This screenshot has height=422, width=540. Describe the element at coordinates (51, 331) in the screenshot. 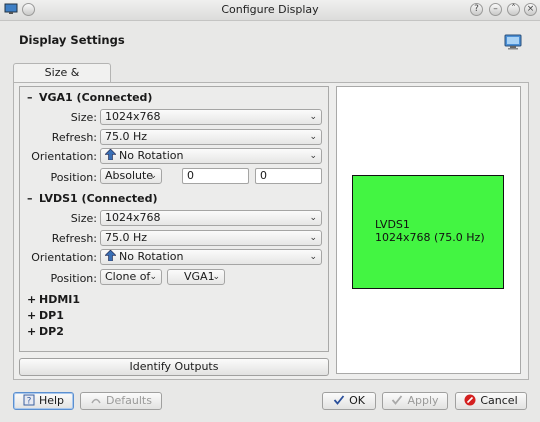

I see `output-name: DP2` at that location.